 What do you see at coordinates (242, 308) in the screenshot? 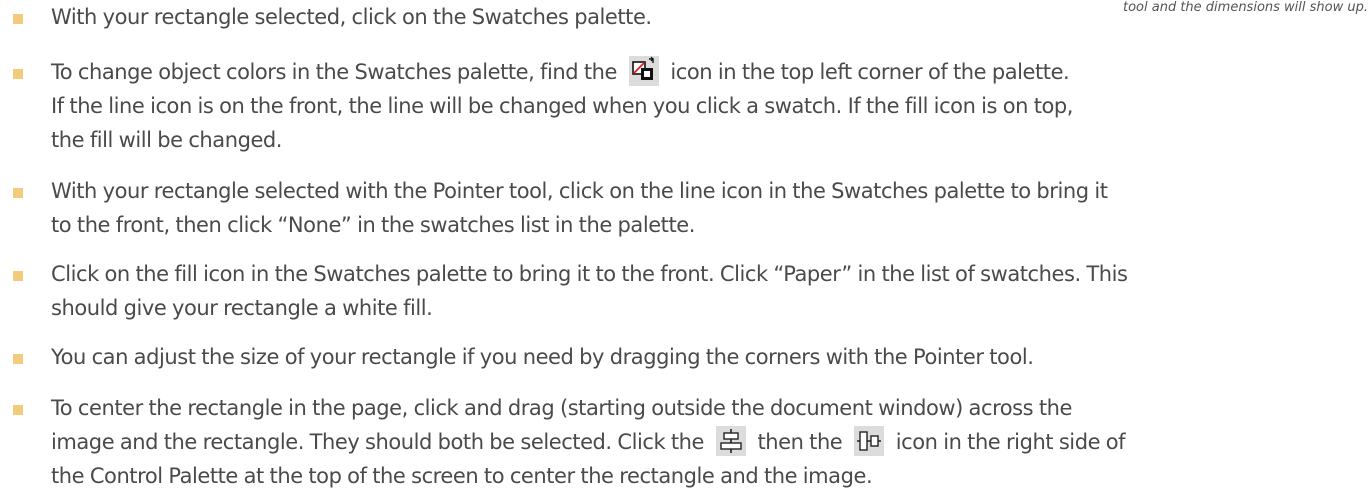
I see `step-line: should give your rectangle a white fill.` at bounding box center [242, 308].